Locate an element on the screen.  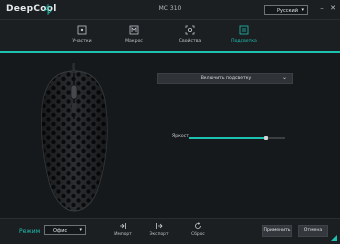
reset-button: Сброс is located at coordinates (198, 232).